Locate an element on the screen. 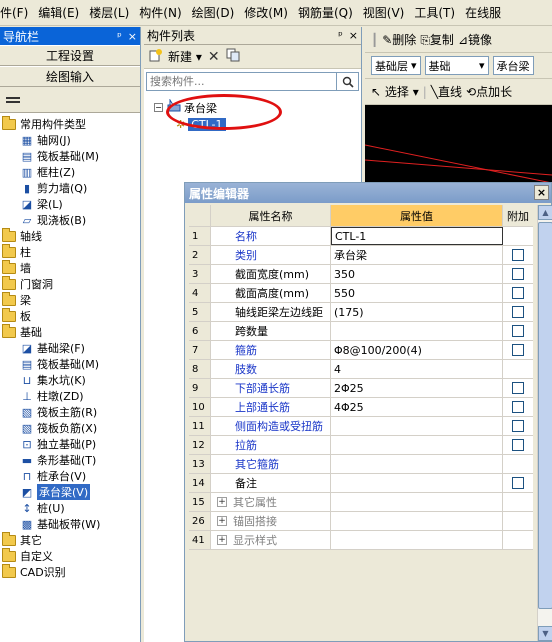  line-button: ╲直线 is located at coordinates (446, 91).